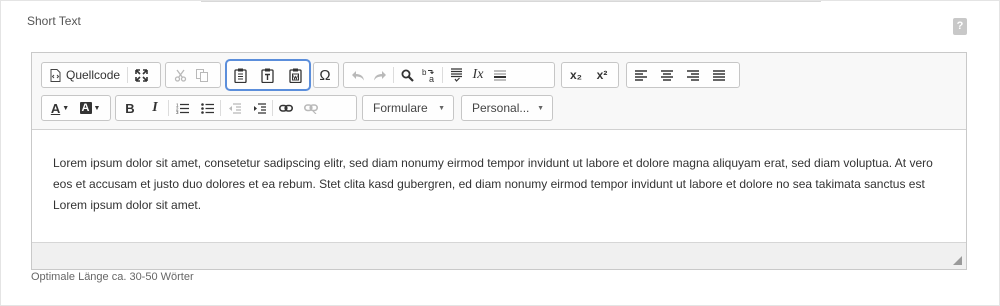  I want to click on remove-format-label: Ix, so click(478, 74).